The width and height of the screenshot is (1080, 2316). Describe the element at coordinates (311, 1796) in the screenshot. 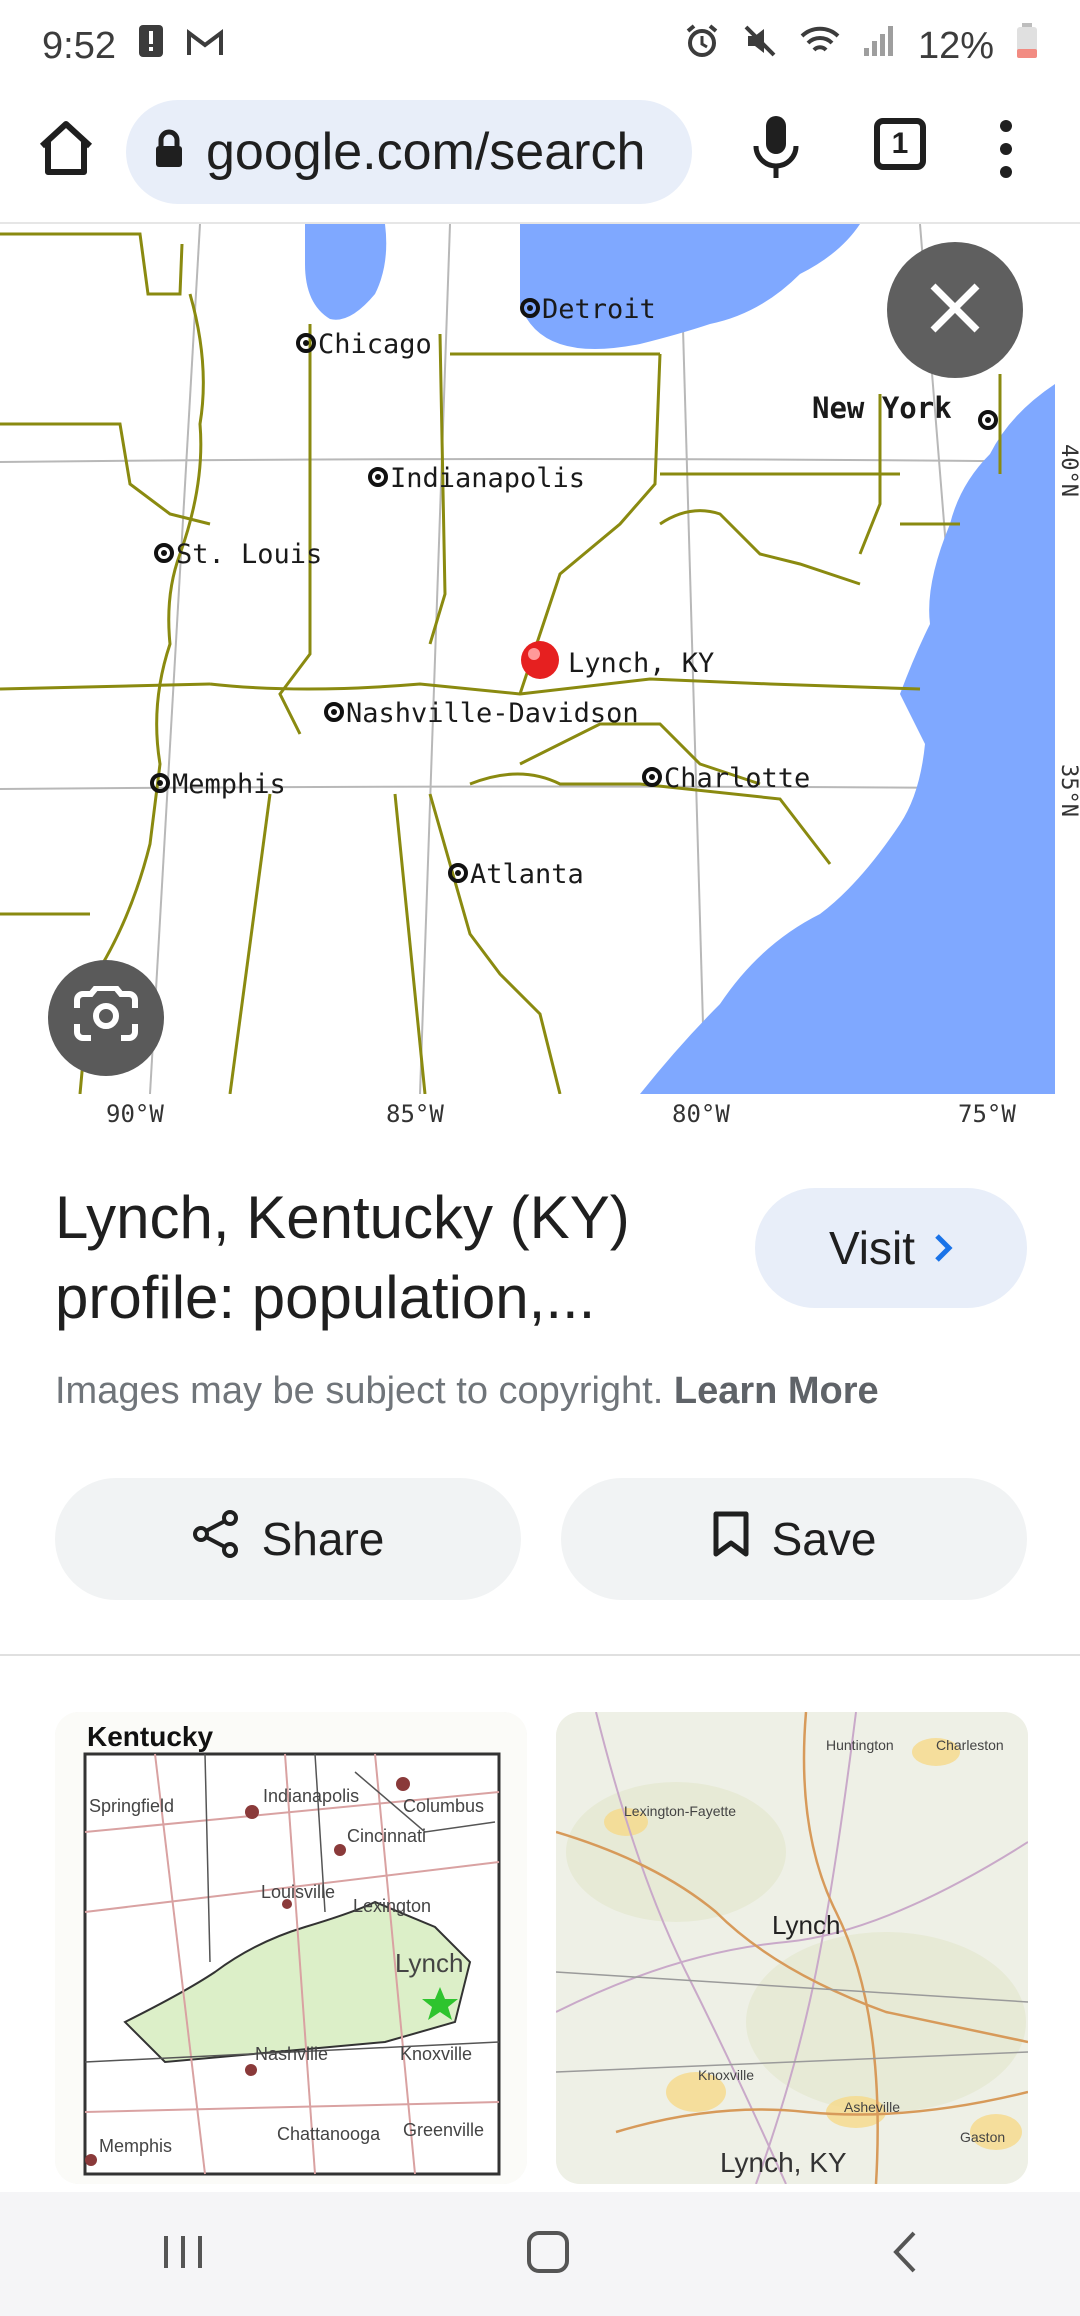

I see `thumb1-label-indianapolis: Indianapolis` at that location.